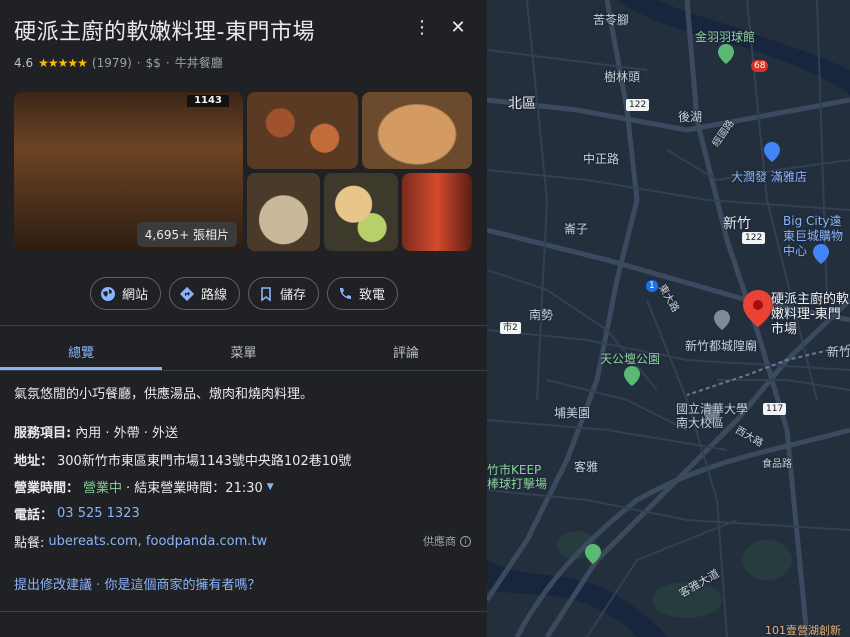 This screenshot has width=850, height=637. Describe the element at coordinates (29, 543) in the screenshot. I see `order-label: 點餐:` at that location.